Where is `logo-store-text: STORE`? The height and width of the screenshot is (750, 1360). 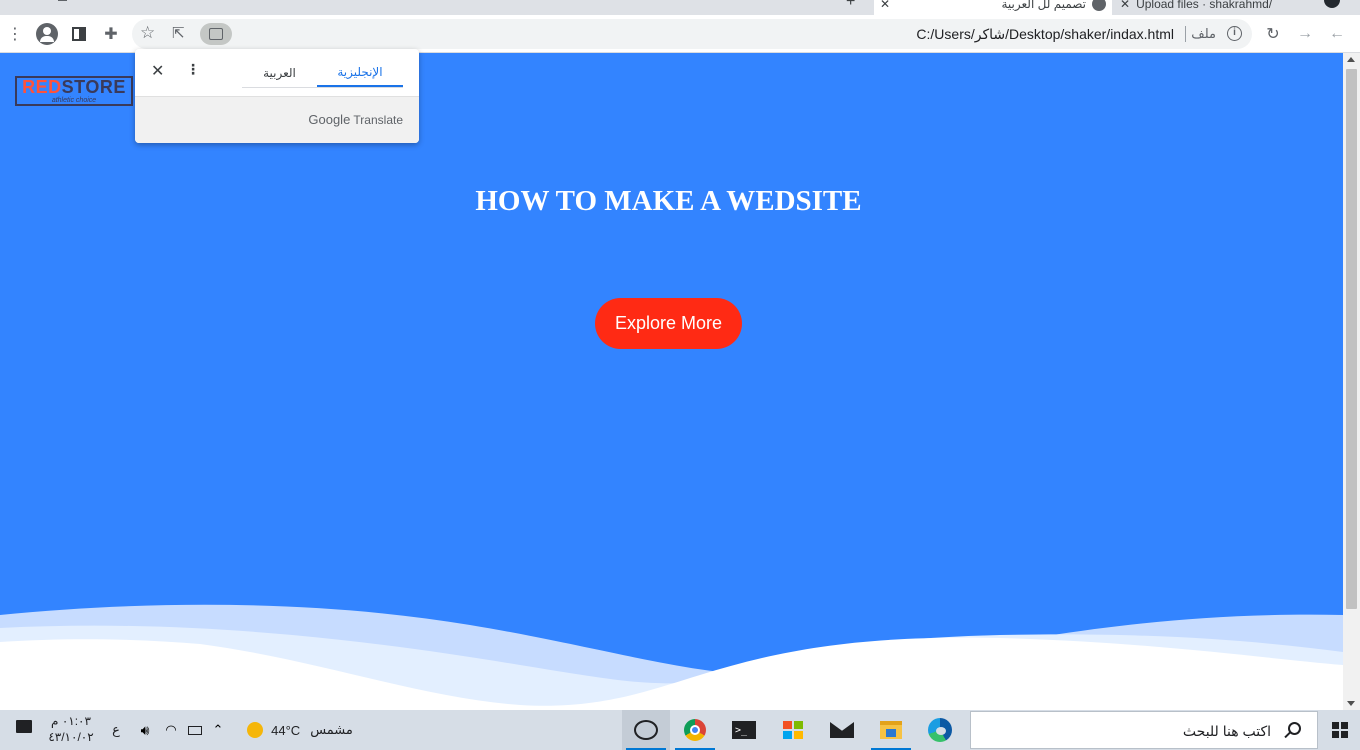 logo-store-text: STORE is located at coordinates (93, 87).